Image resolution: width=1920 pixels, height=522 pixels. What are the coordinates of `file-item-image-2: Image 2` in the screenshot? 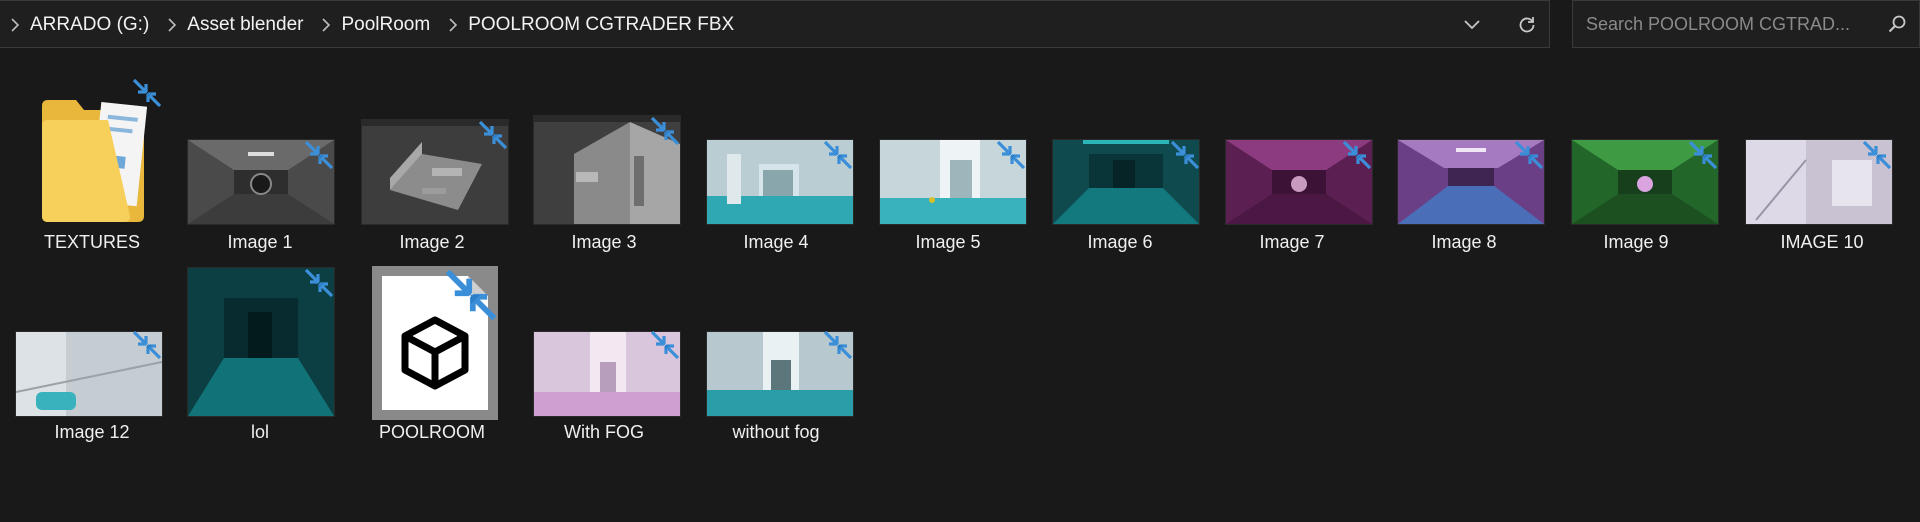 It's located at (432, 167).